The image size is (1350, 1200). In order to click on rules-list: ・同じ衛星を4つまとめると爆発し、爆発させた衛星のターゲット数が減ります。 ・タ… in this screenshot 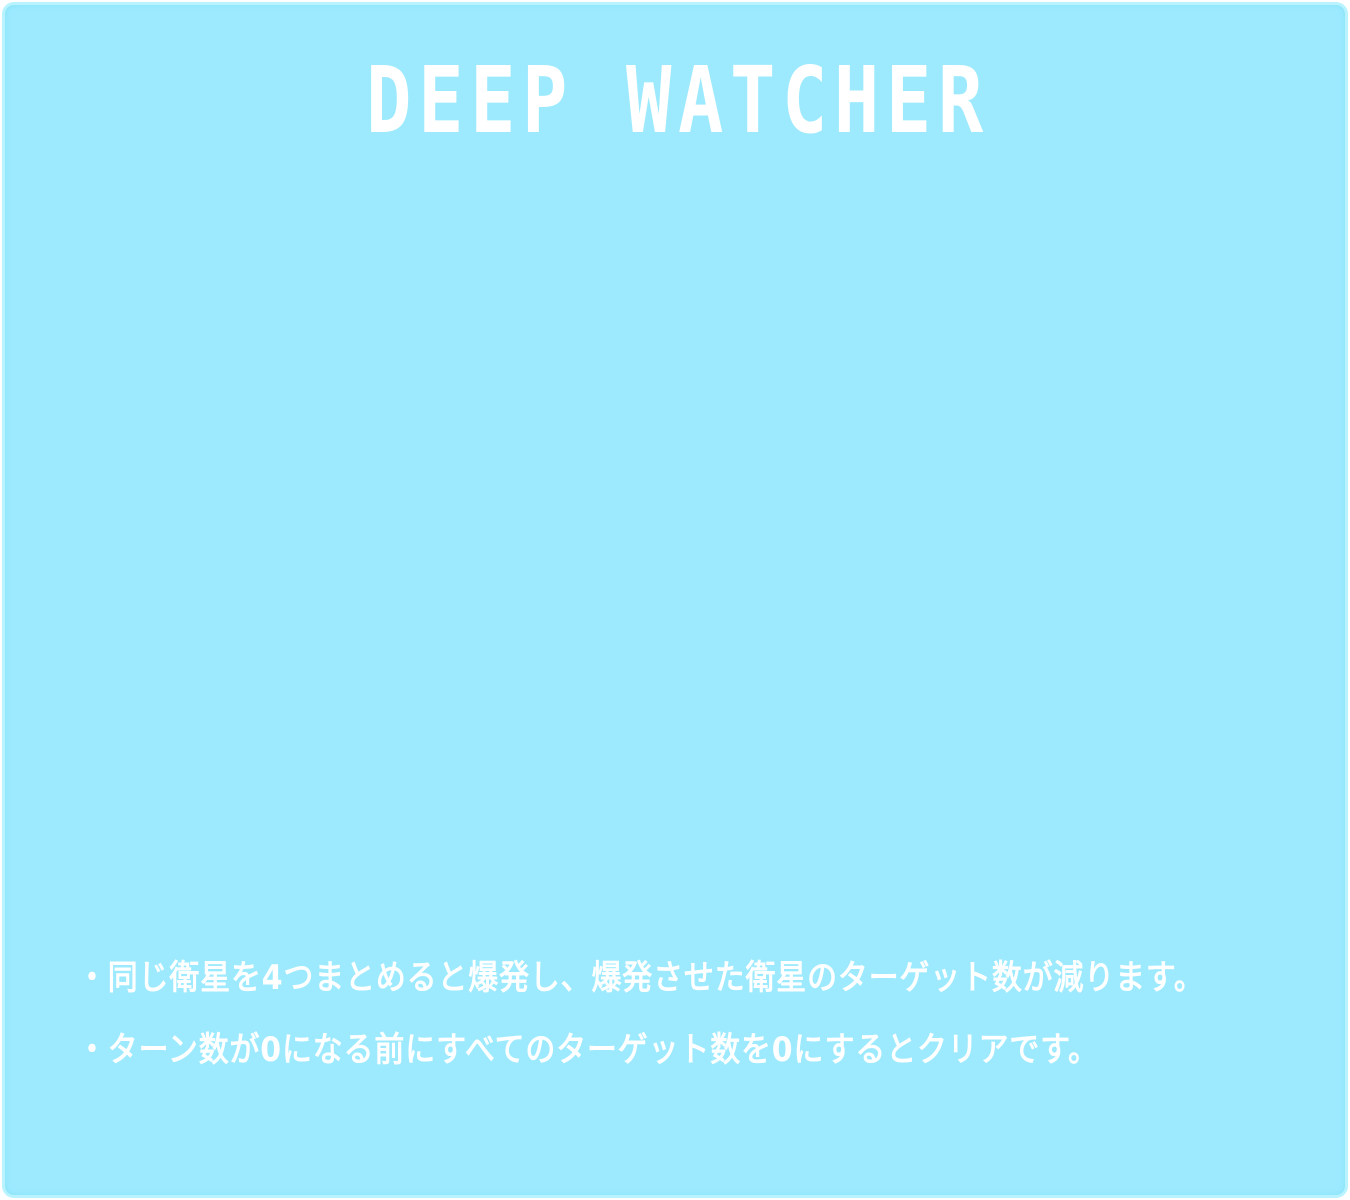, I will do `click(687, 1032)`.